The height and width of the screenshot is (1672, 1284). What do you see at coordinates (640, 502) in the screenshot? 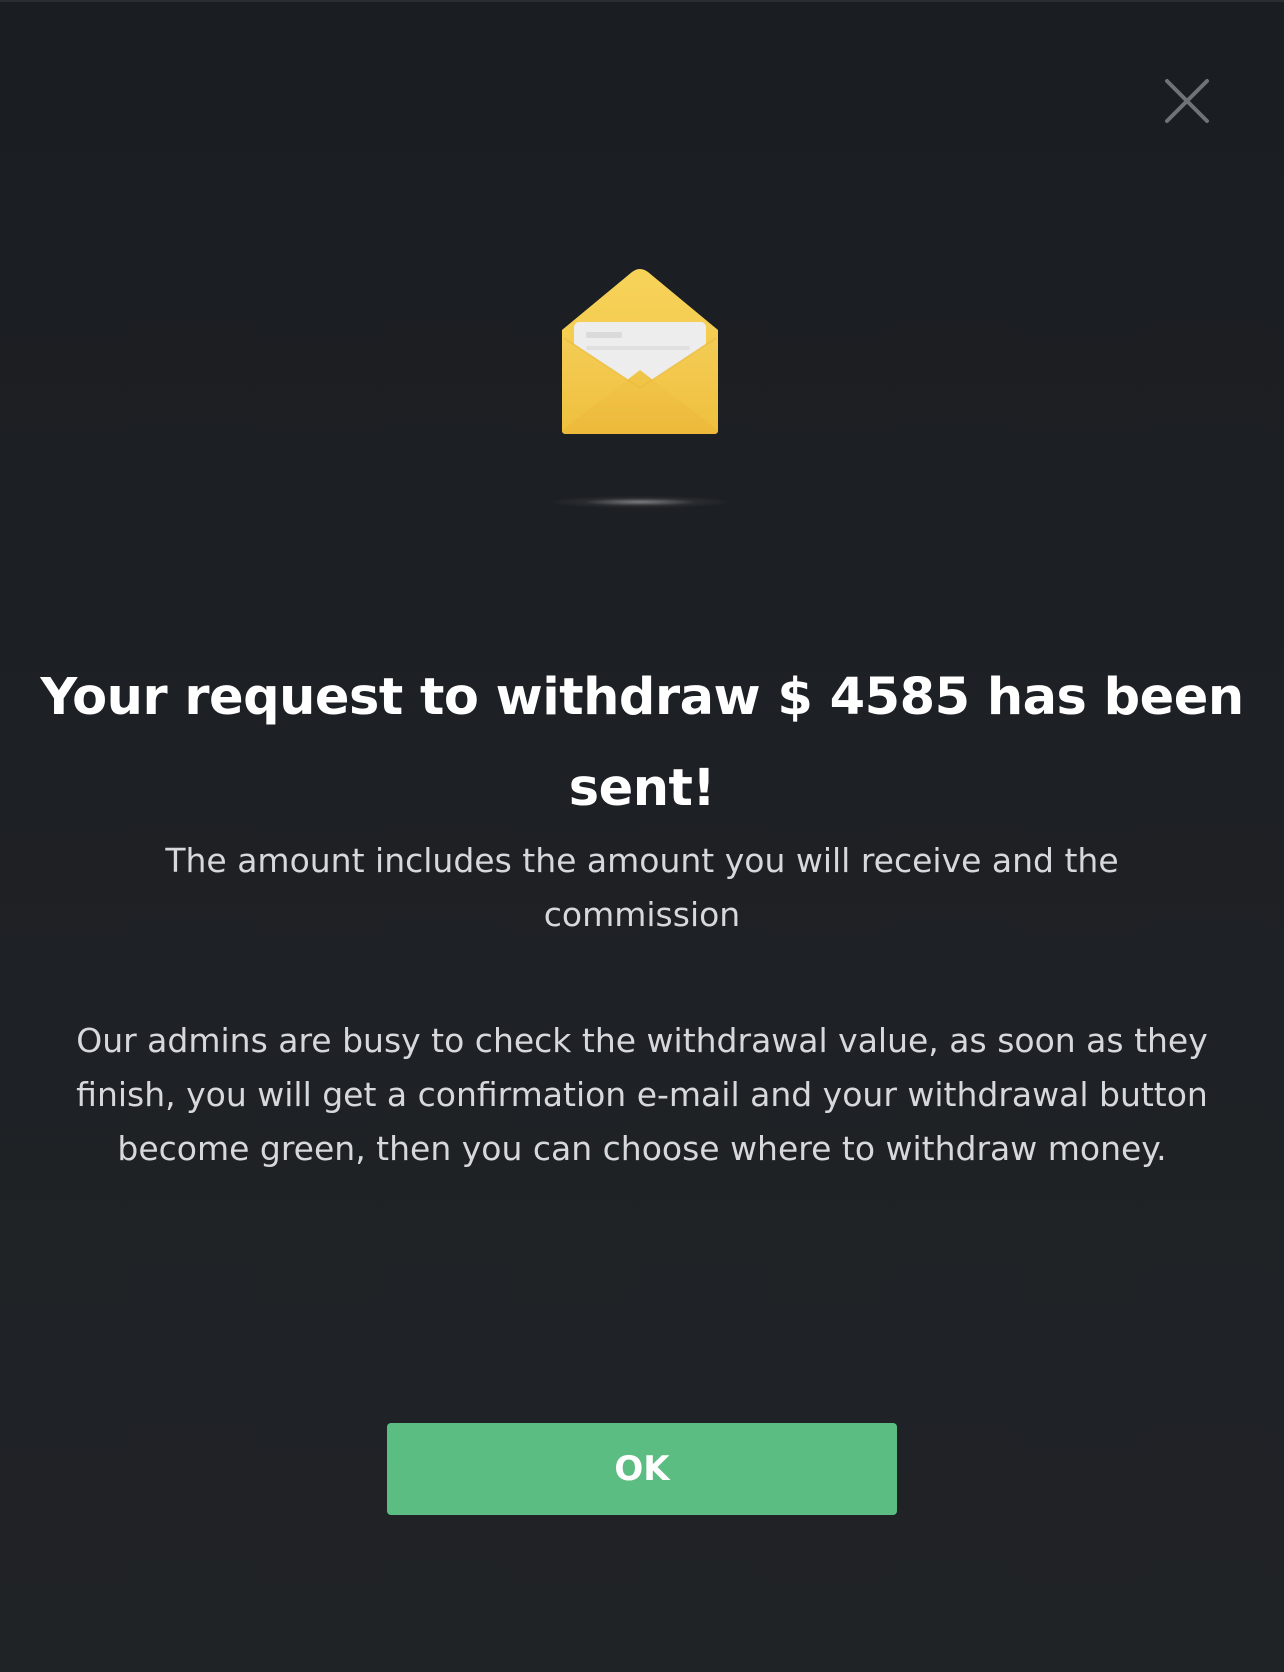
I see `envelope-shadow` at bounding box center [640, 502].